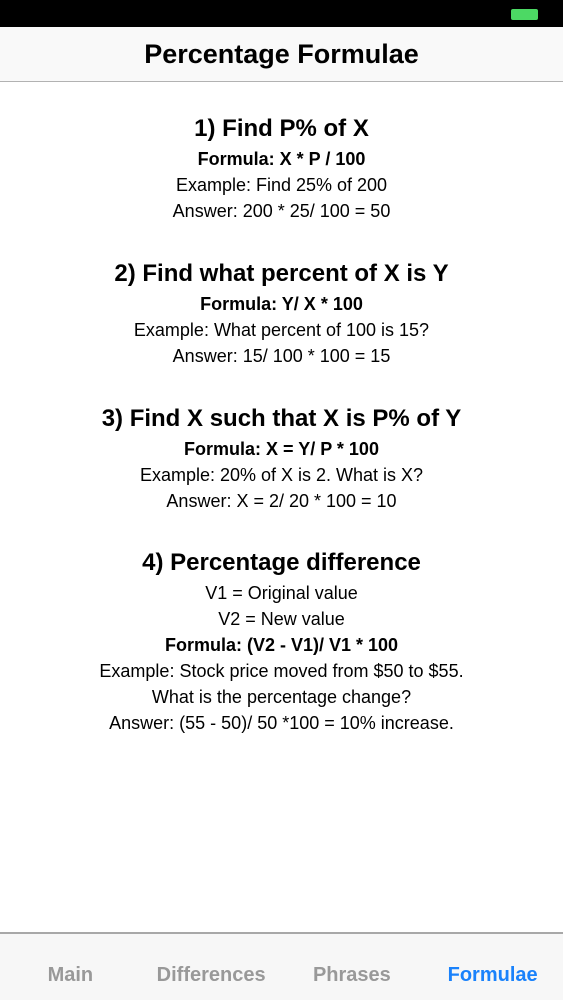 Image resolution: width=563 pixels, height=1000 pixels. Describe the element at coordinates (281, 159) in the screenshot. I see `section-formula: Formula: X * P / 100` at that location.